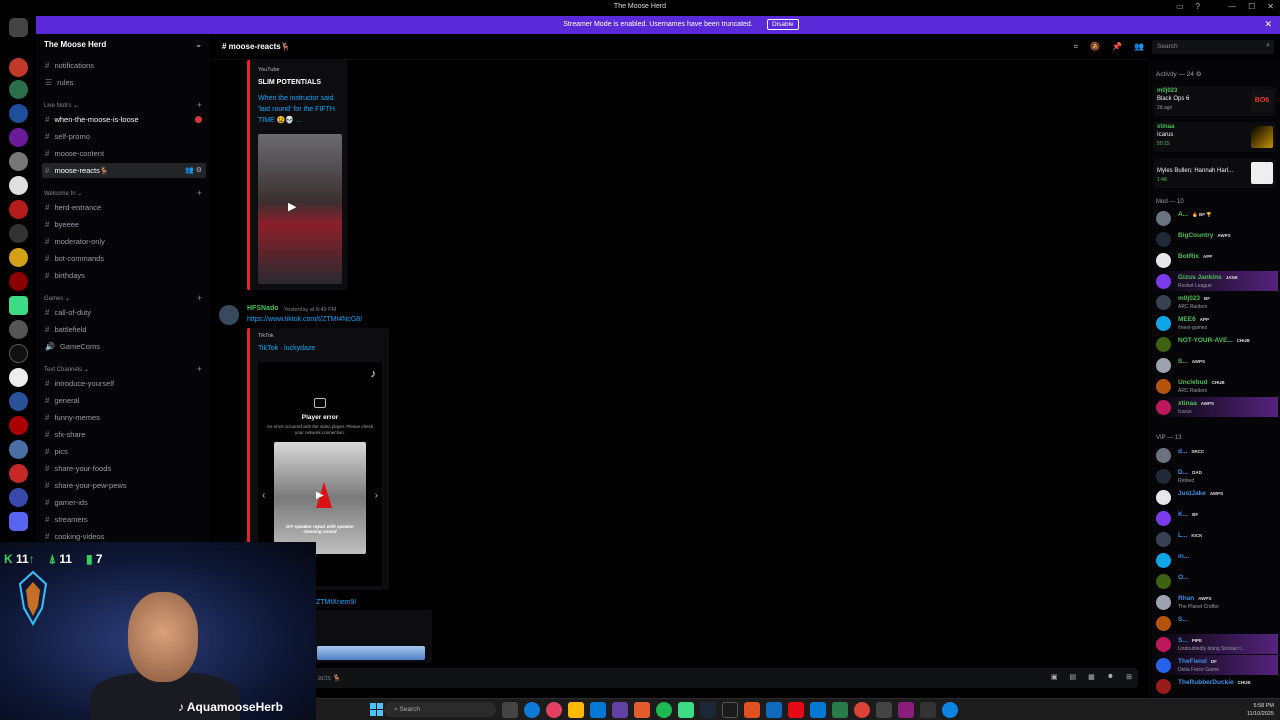 This screenshot has width=1280, height=720. Describe the element at coordinates (124, 65) in the screenshot. I see `channel-item: # notifications` at that location.